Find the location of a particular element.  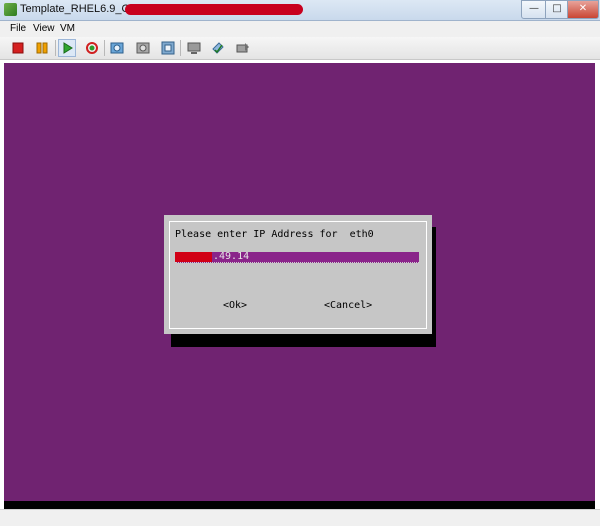

reset-icon is located at coordinates (92, 48).